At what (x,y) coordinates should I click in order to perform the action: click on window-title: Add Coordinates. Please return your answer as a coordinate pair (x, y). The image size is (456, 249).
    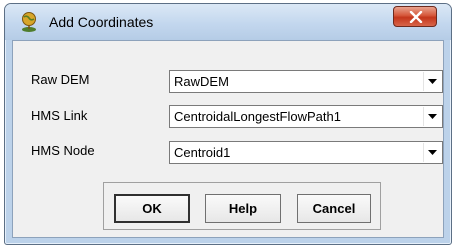
    Looking at the image, I should click on (101, 22).